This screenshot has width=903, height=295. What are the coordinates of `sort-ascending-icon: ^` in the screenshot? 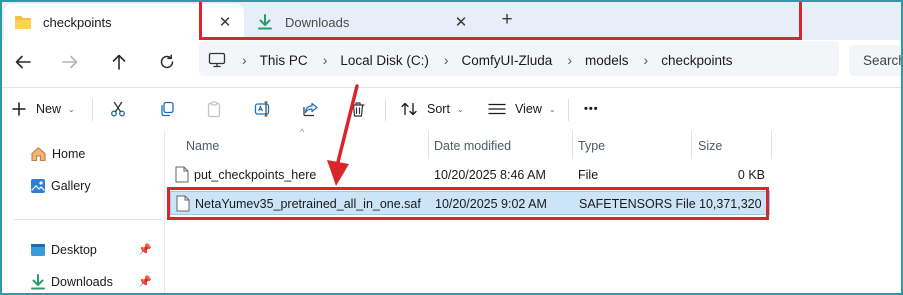 It's located at (302, 132).